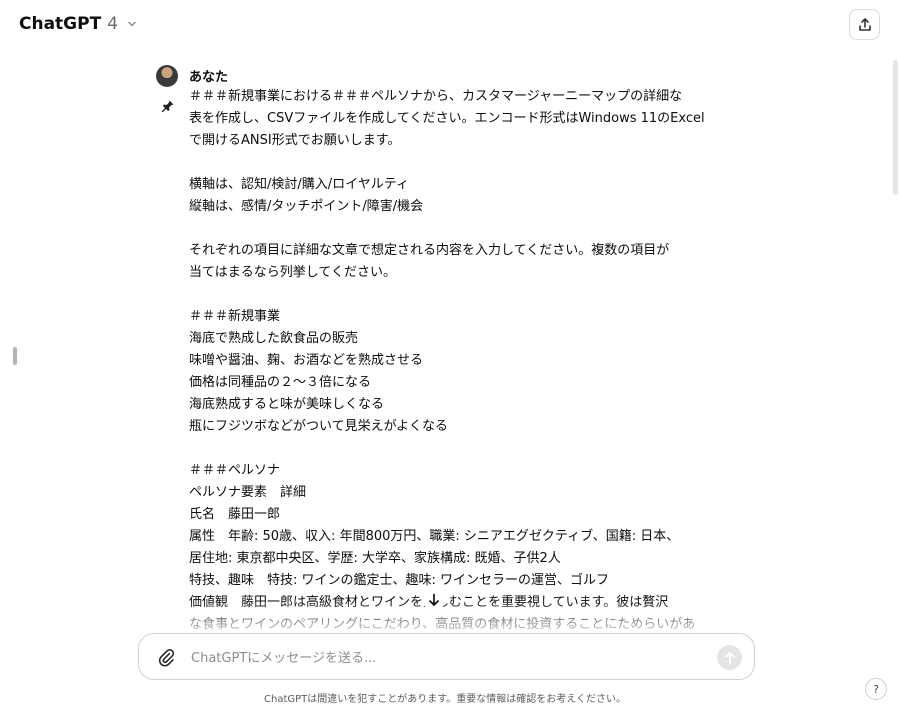 This screenshot has width=900, height=712. I want to click on arrow-down-icon, so click(434, 599).